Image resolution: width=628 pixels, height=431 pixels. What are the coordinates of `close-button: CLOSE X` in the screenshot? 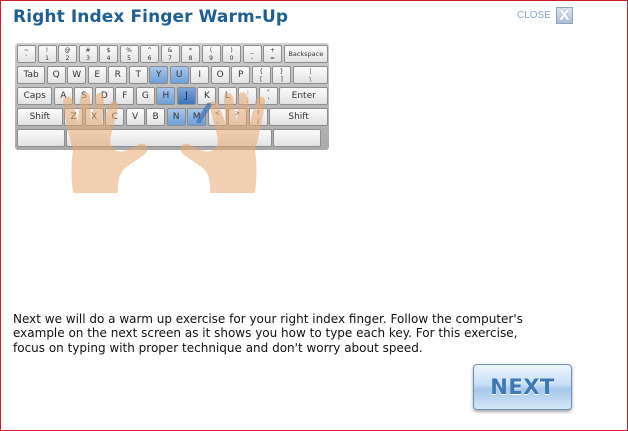 It's located at (545, 15).